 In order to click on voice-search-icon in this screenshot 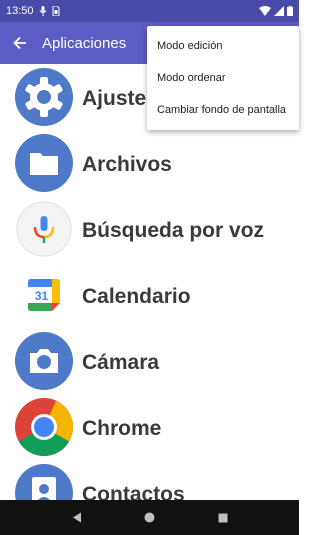, I will do `click(44, 229)`.